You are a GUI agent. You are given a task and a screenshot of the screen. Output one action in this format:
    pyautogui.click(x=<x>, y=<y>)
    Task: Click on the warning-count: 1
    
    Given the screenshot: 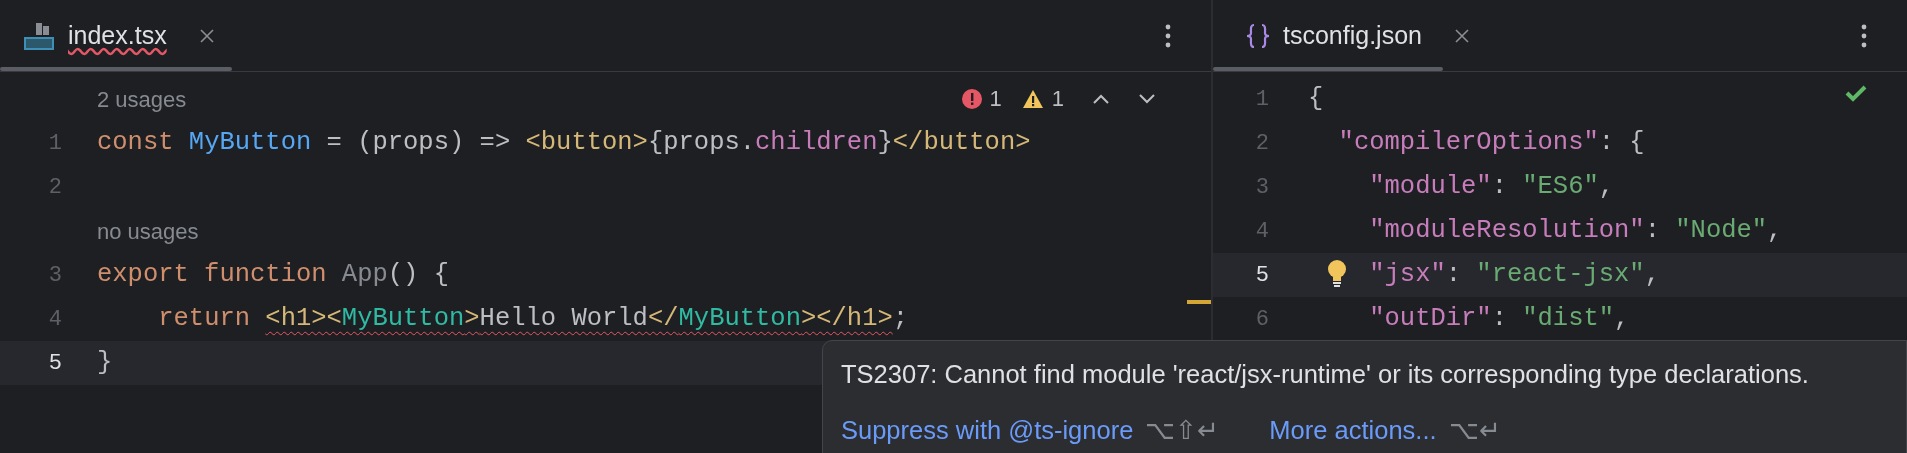 What is the action you would take?
    pyautogui.click(x=1057, y=98)
    